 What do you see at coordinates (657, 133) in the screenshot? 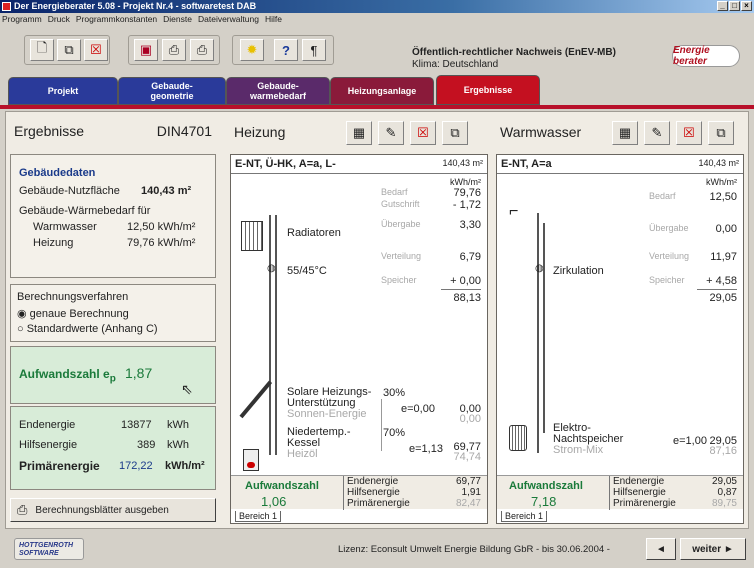
I see `ww-edit-icon: ✎` at bounding box center [657, 133].